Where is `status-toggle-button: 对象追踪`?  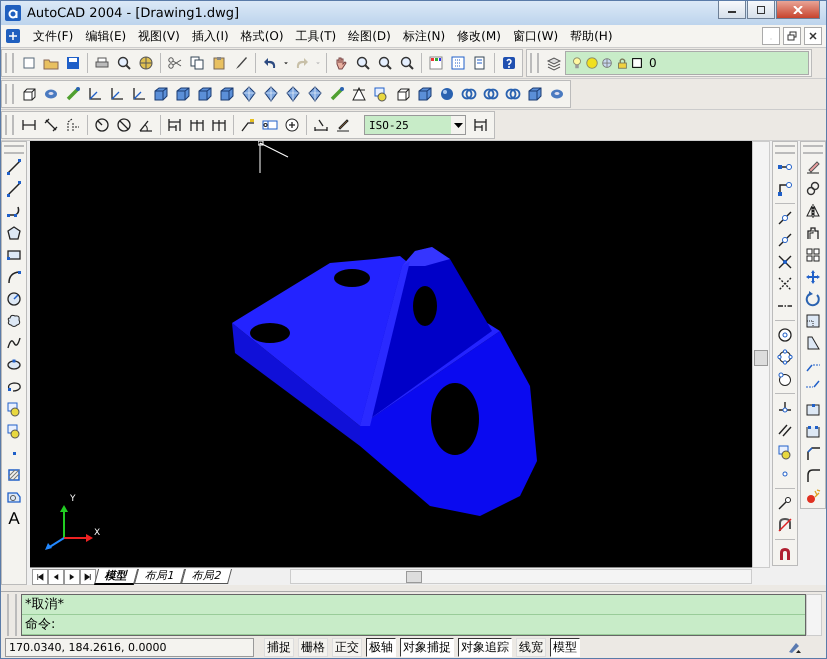
status-toggle-button: 对象追踪 is located at coordinates (485, 647).